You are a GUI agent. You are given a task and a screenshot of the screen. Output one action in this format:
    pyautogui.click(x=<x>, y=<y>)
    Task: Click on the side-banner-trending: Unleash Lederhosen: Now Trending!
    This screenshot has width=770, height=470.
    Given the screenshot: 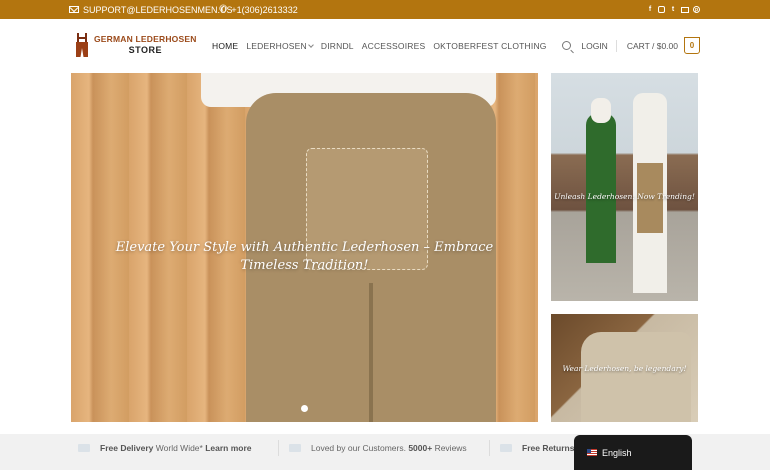 What is the action you would take?
    pyautogui.click(x=624, y=187)
    